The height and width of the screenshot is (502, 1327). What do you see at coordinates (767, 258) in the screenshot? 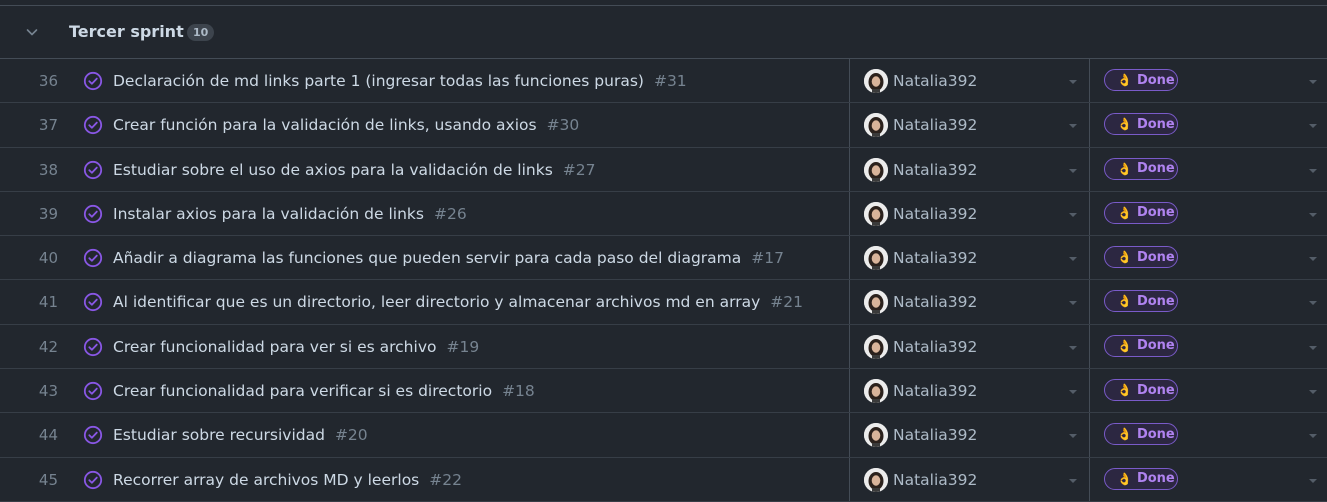
I see `issue-number: #17` at bounding box center [767, 258].